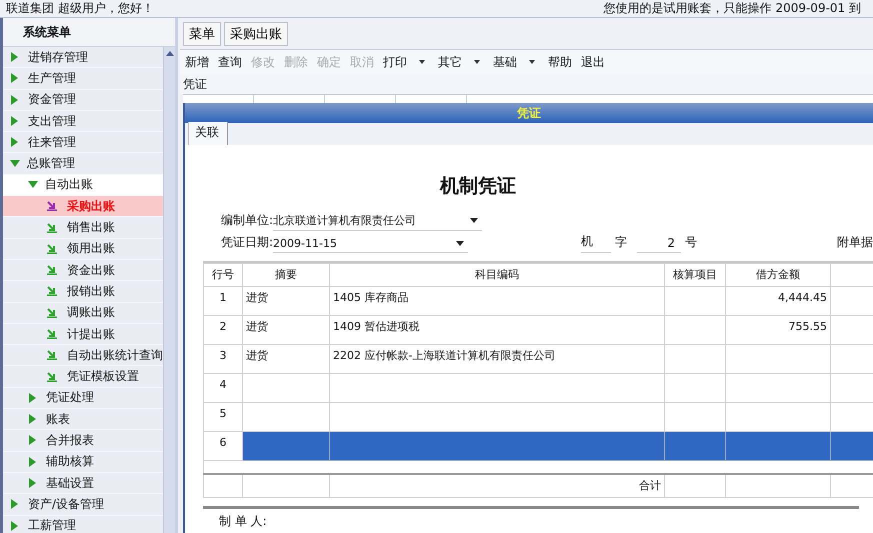 The height and width of the screenshot is (533, 873). What do you see at coordinates (83, 228) in the screenshot?
I see `menu-item: 销售出账` at bounding box center [83, 228].